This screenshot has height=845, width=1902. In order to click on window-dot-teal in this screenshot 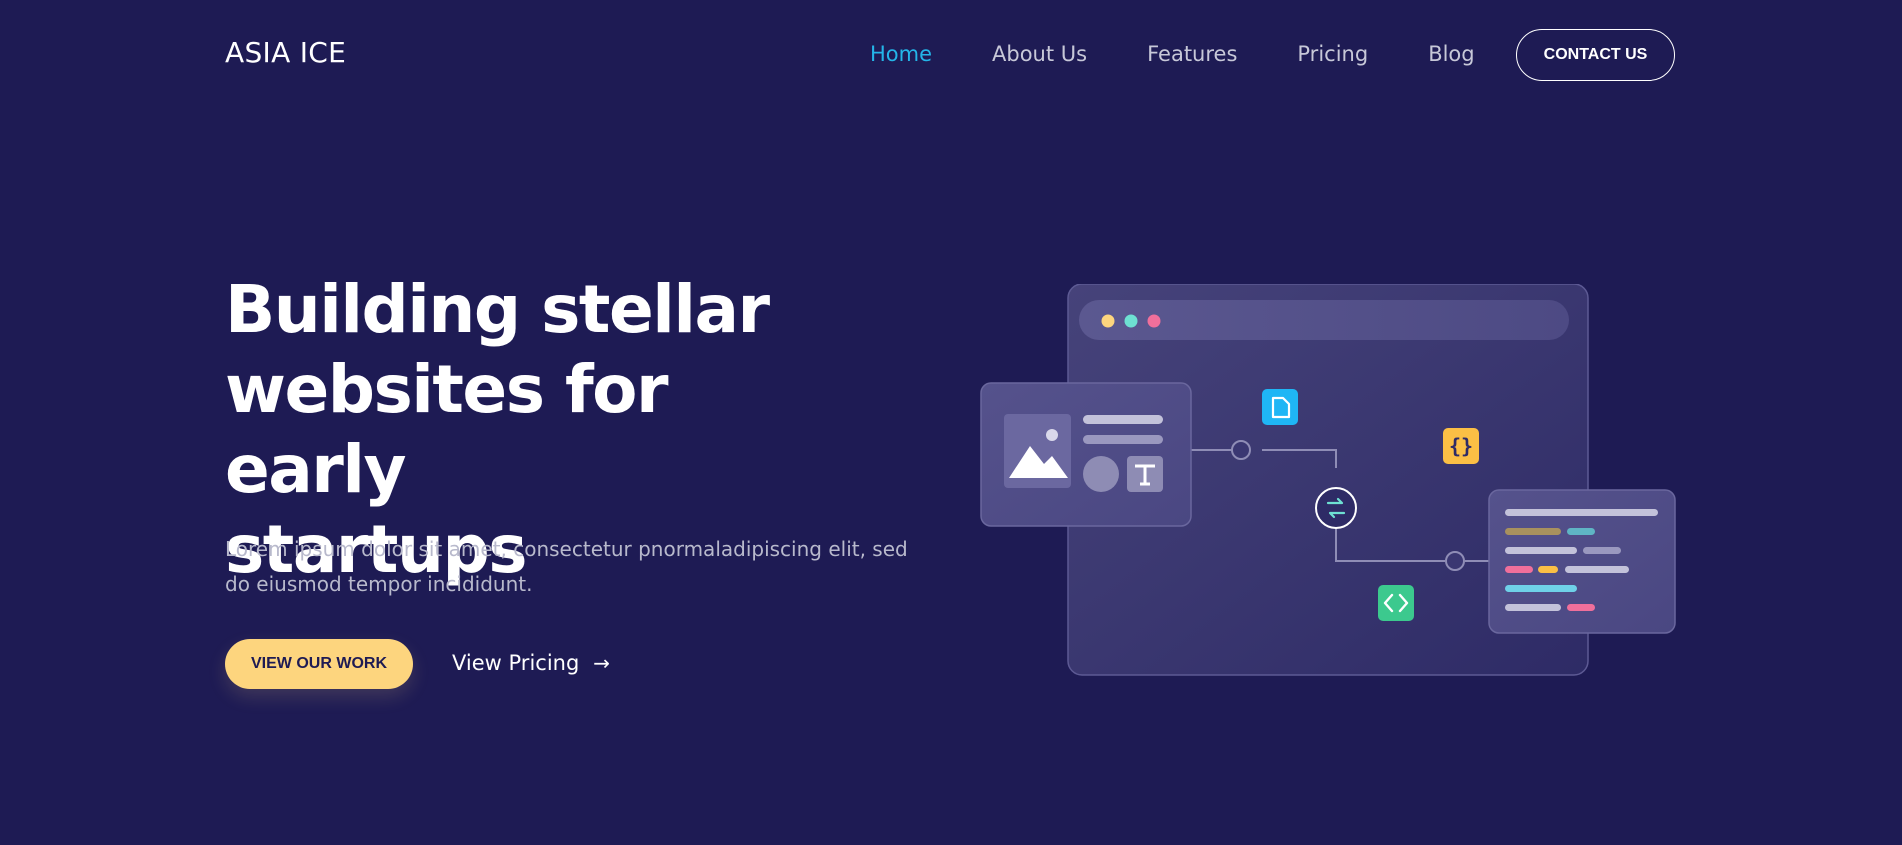, I will do `click(1131, 321)`.